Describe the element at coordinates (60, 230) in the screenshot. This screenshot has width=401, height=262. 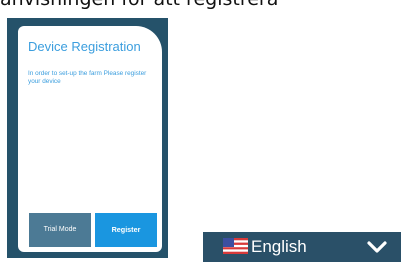
I see `trial-mode-button: Trial Mode` at that location.